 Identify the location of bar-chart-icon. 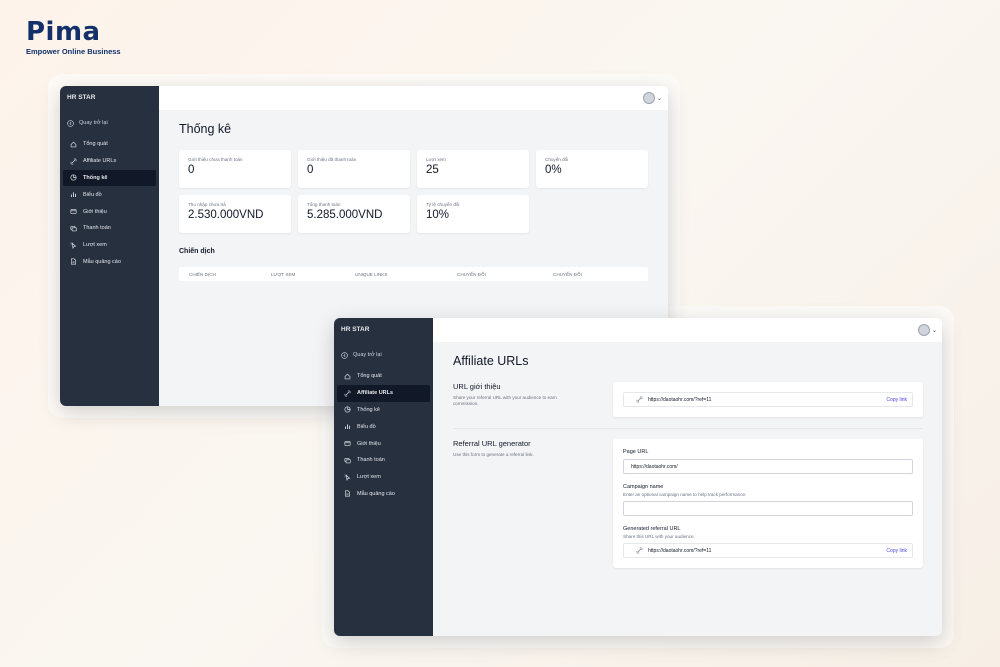
(73, 194).